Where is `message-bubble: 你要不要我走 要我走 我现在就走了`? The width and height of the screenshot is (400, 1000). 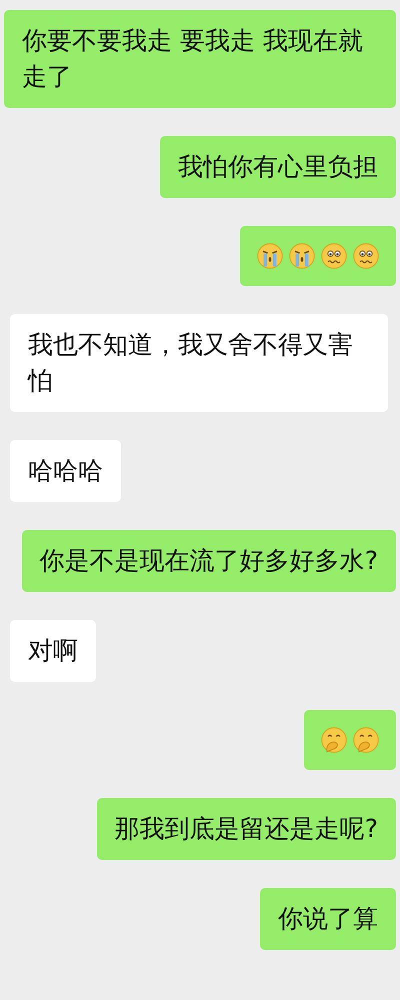 message-bubble: 你要不要我走 要我走 我现在就走了 is located at coordinates (200, 59).